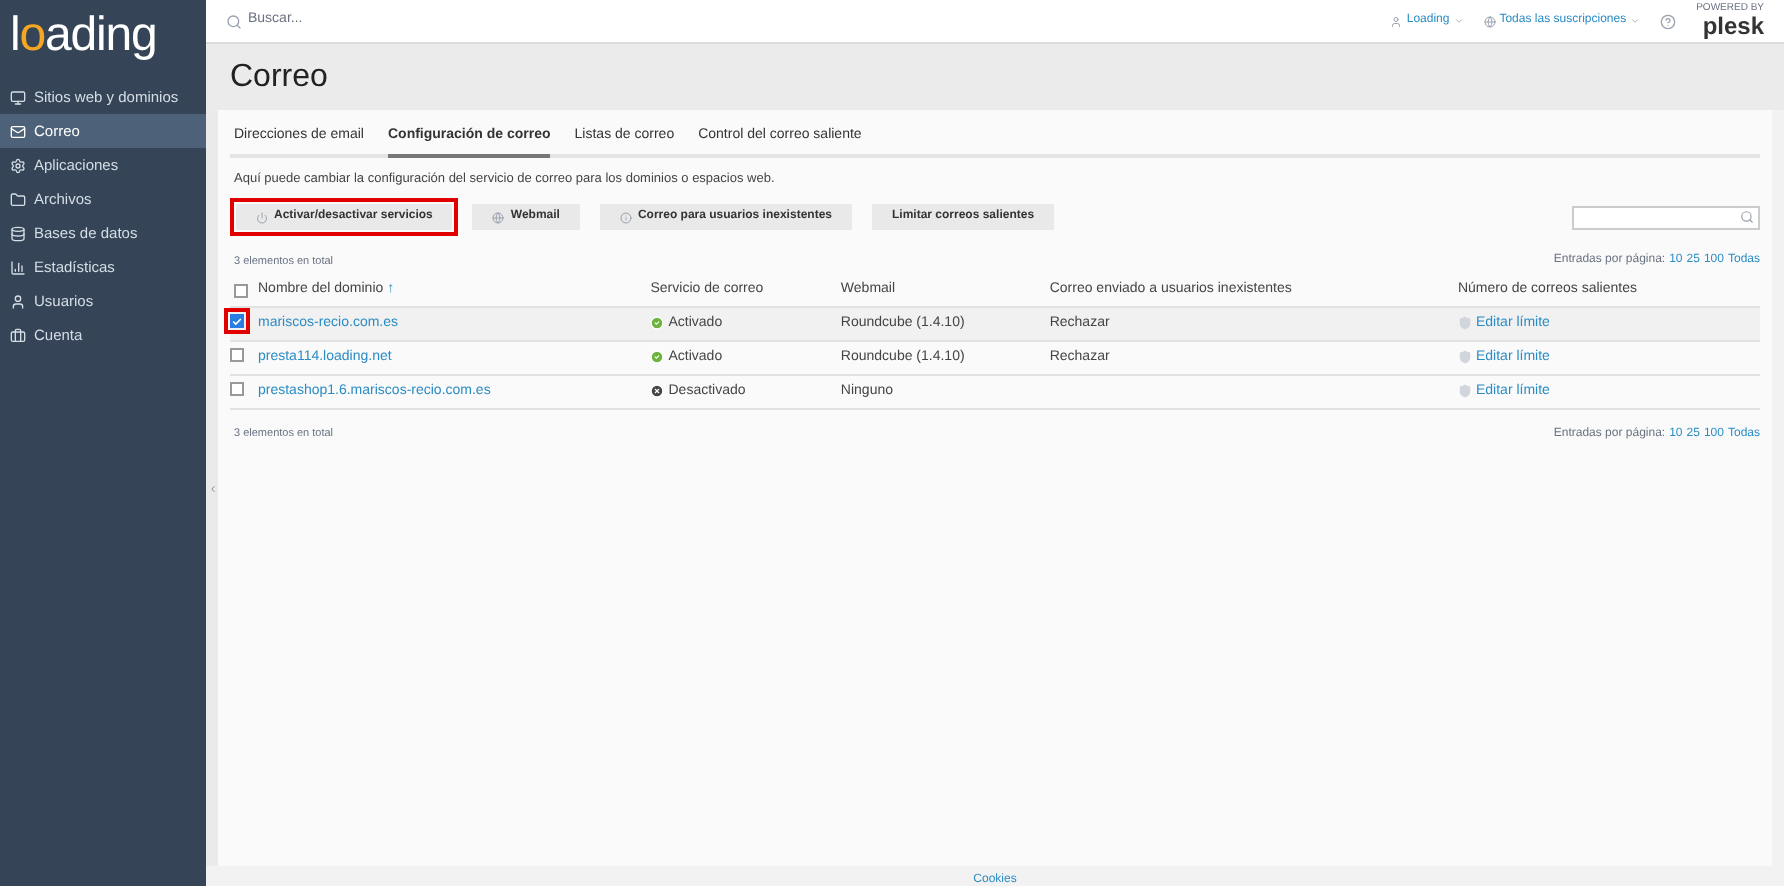 The image size is (1784, 886). What do you see at coordinates (279, 77) in the screenshot?
I see `page-title: Correo` at bounding box center [279, 77].